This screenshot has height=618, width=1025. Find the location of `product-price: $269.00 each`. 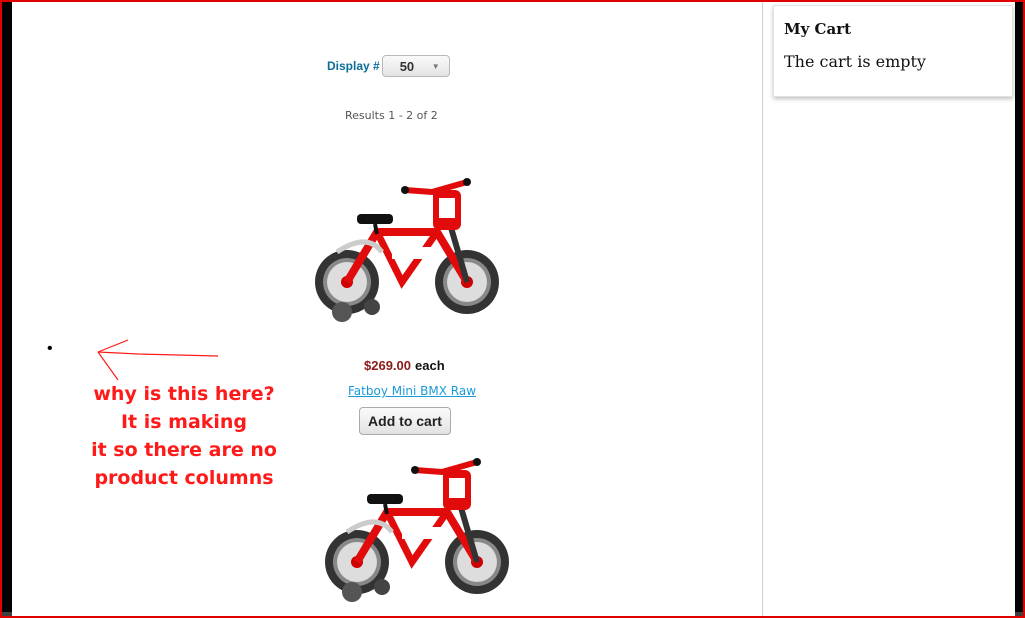

product-price: $269.00 each is located at coordinates (404, 365).